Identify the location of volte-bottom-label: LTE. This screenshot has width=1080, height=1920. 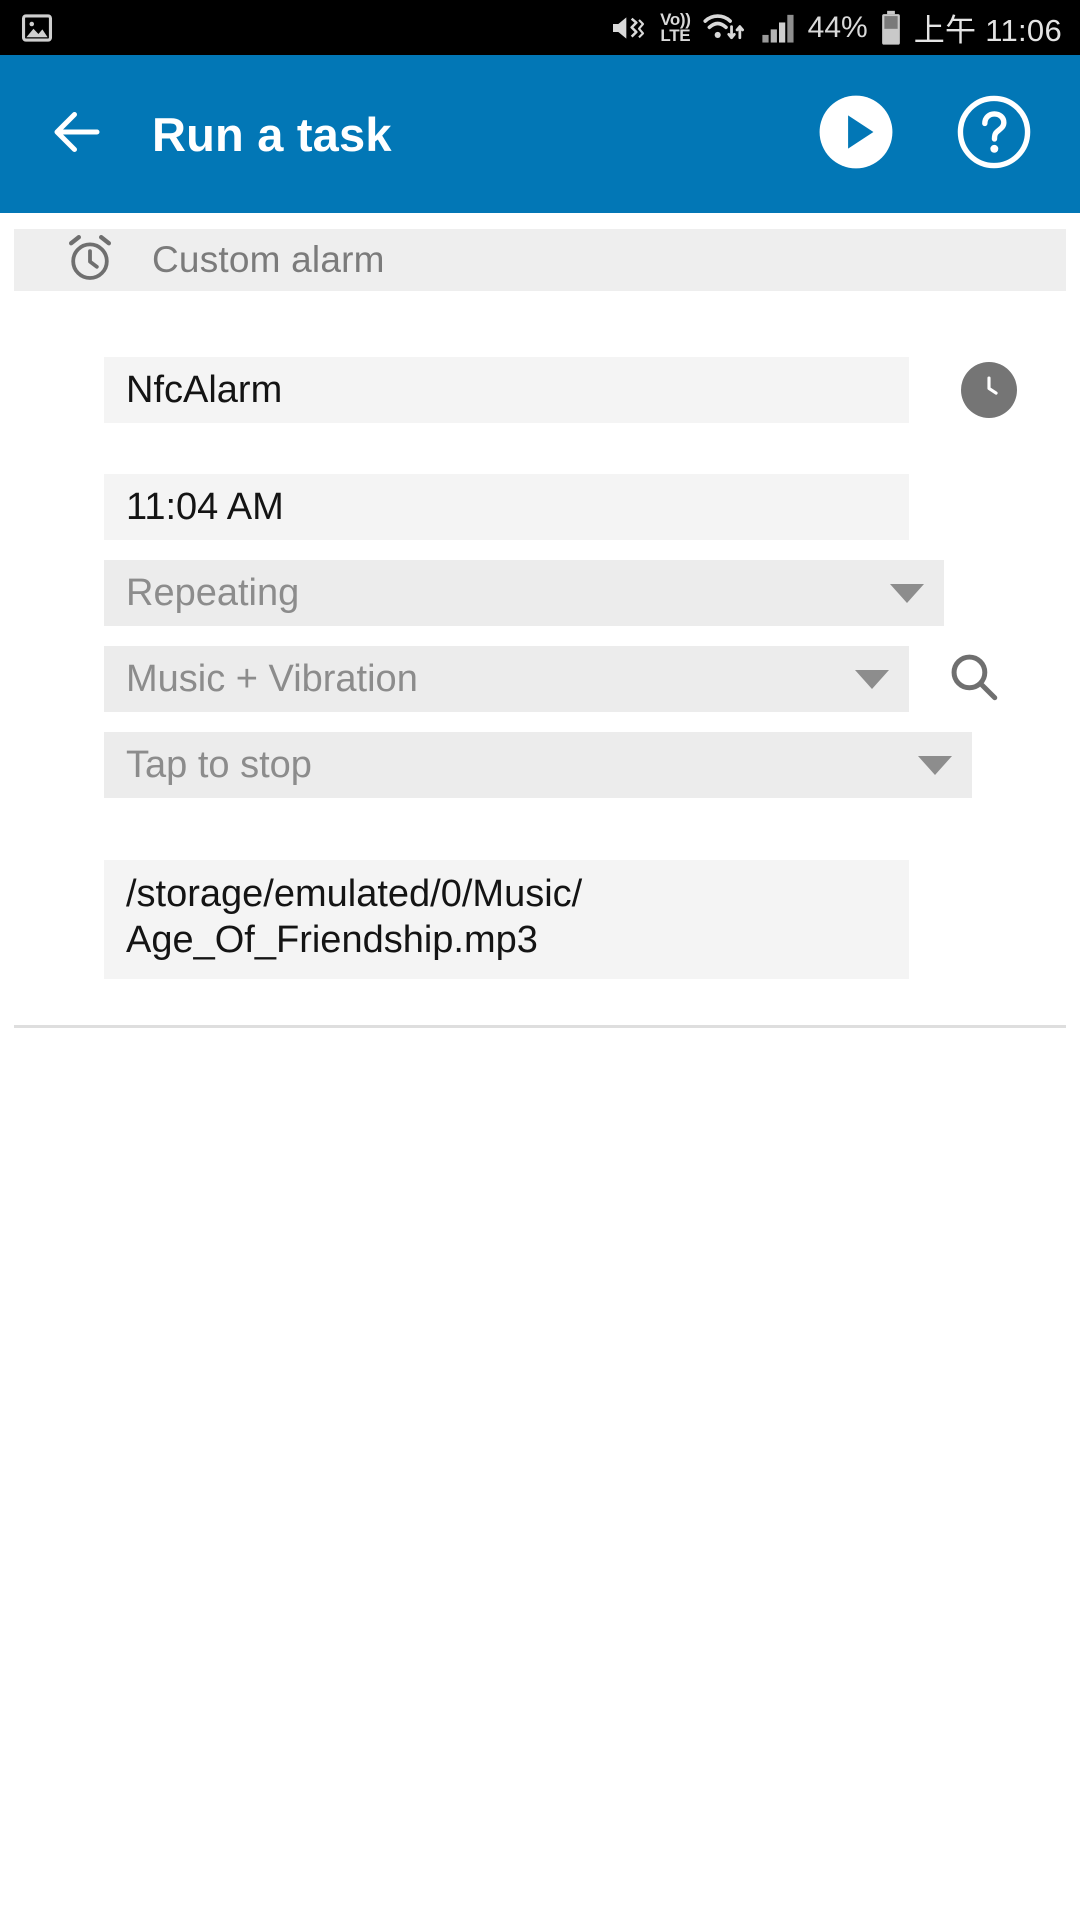
(675, 35).